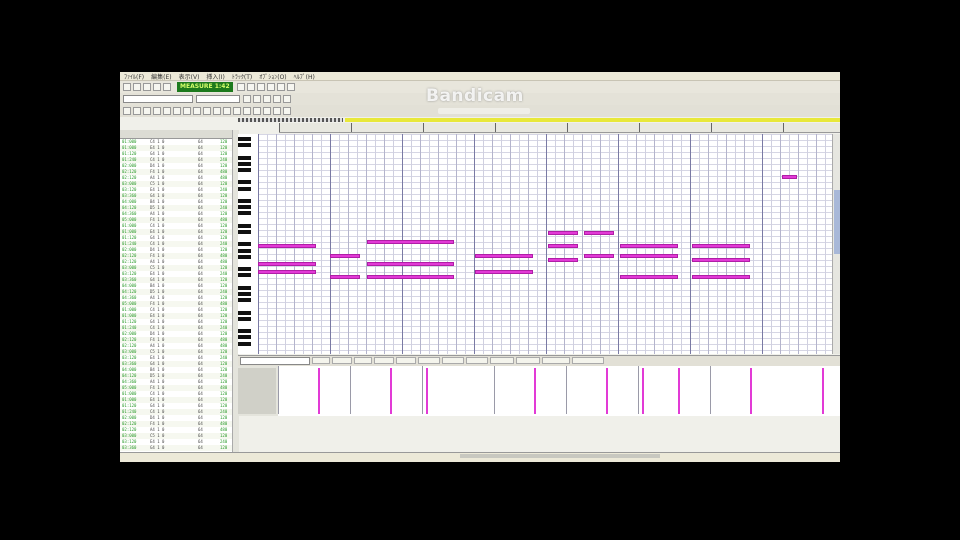  Describe the element at coordinates (237, 111) in the screenshot. I see `copy-icon` at that location.